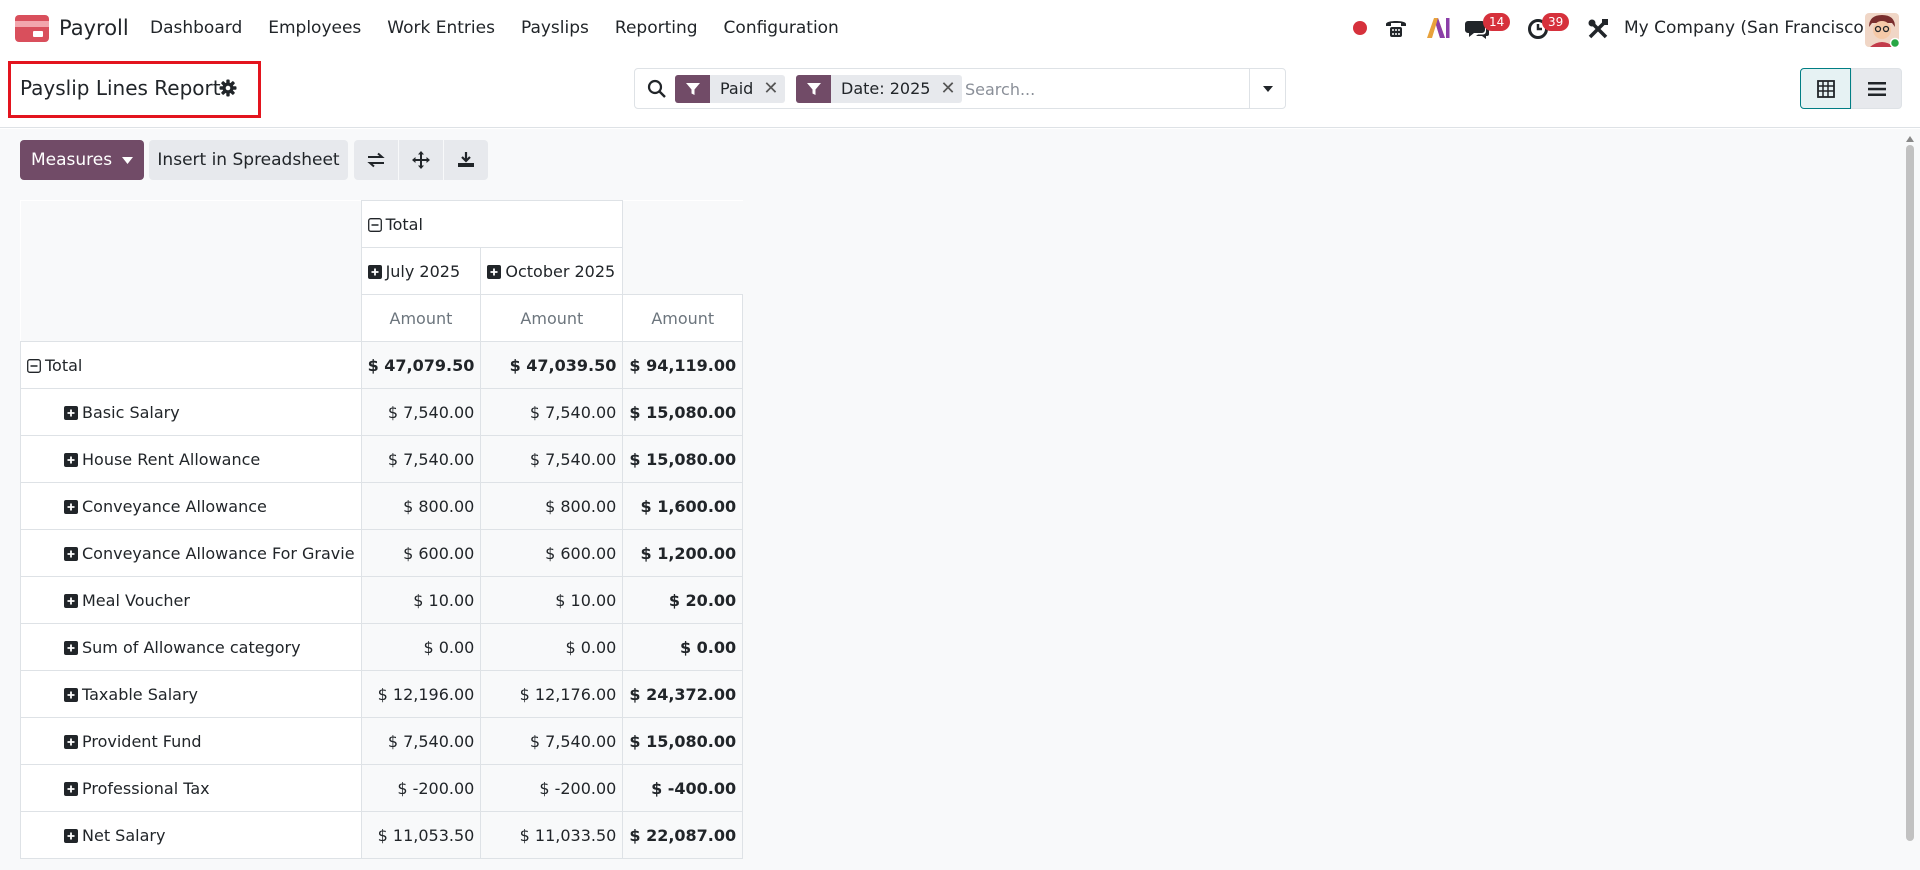 The height and width of the screenshot is (870, 1920). I want to click on download-button, so click(466, 160).